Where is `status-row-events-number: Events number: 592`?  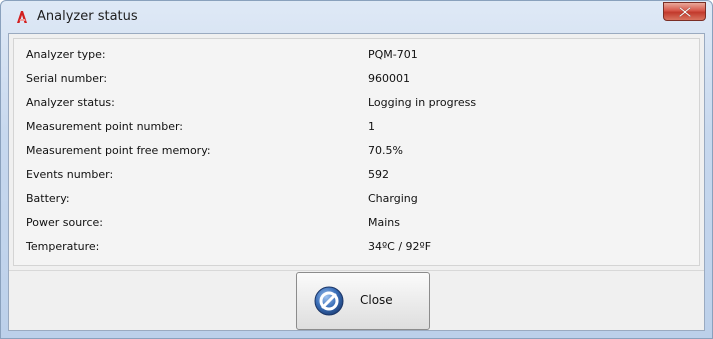 status-row-events-number: Events number: 592 is located at coordinates (356, 175).